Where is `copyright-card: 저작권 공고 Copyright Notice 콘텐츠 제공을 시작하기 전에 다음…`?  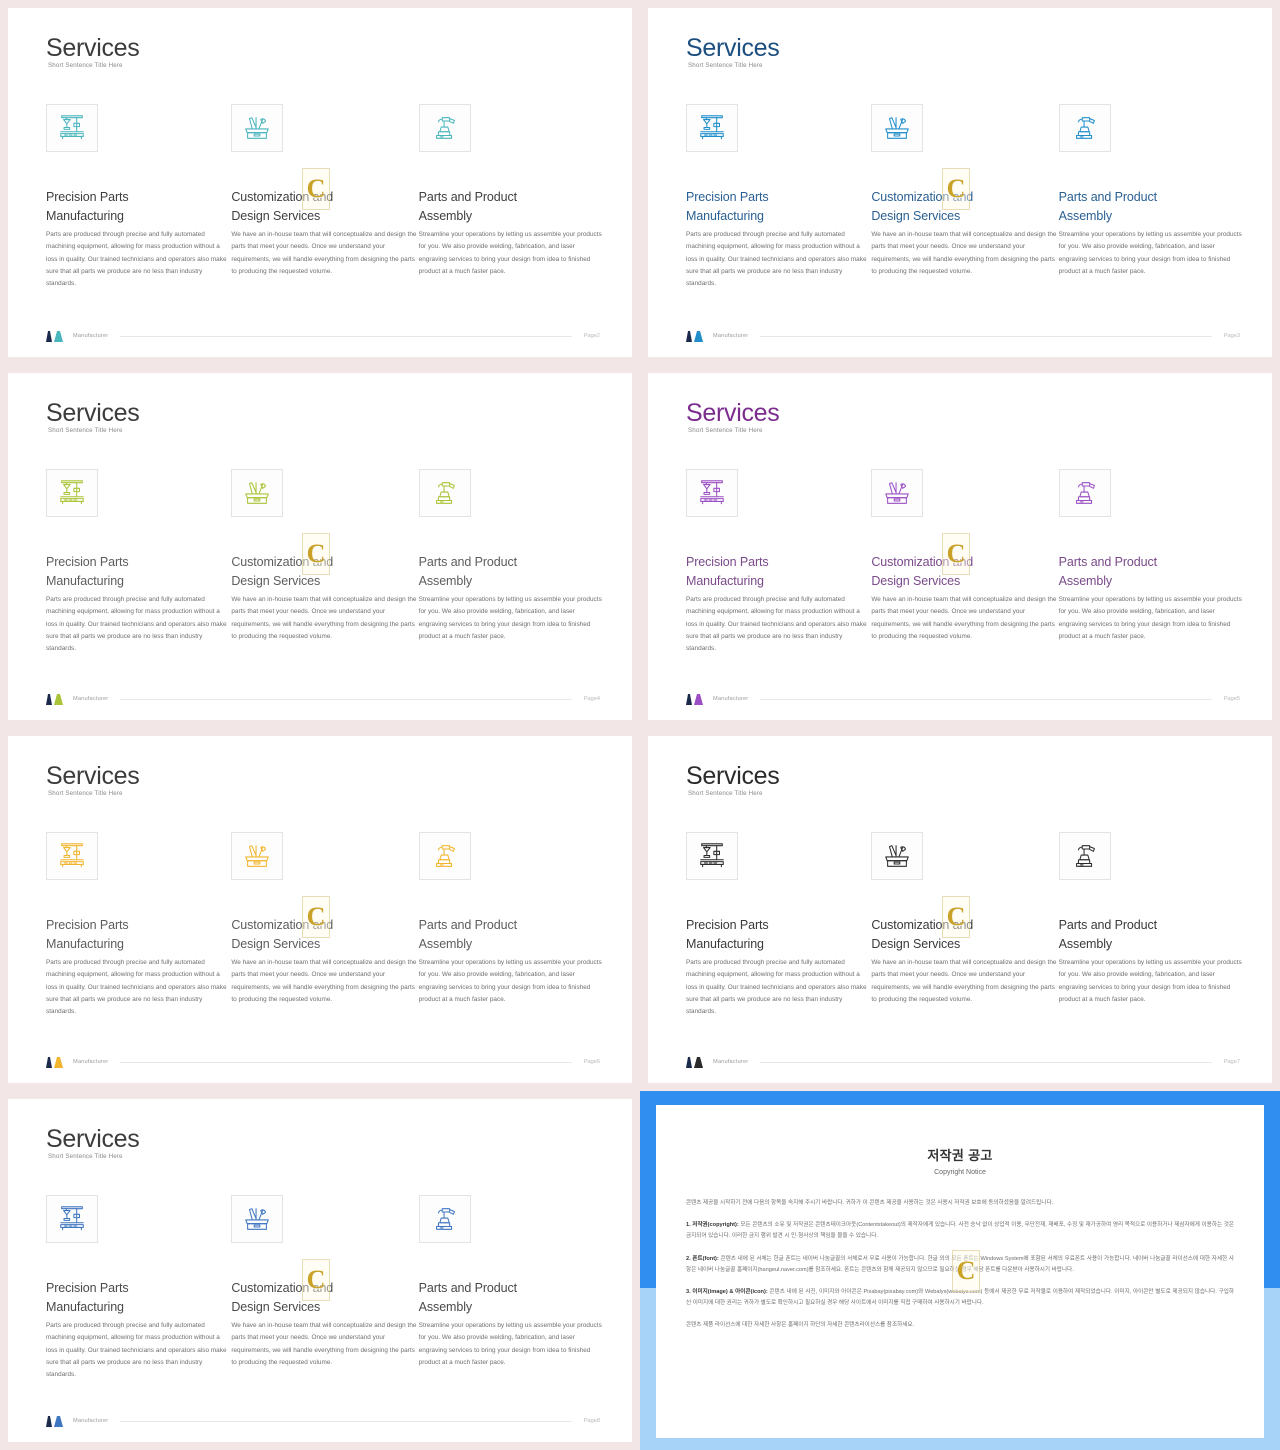
copyright-card: 저작권 공고 Copyright Notice 콘텐츠 제공을 시작하기 전에 다음… is located at coordinates (960, 1271).